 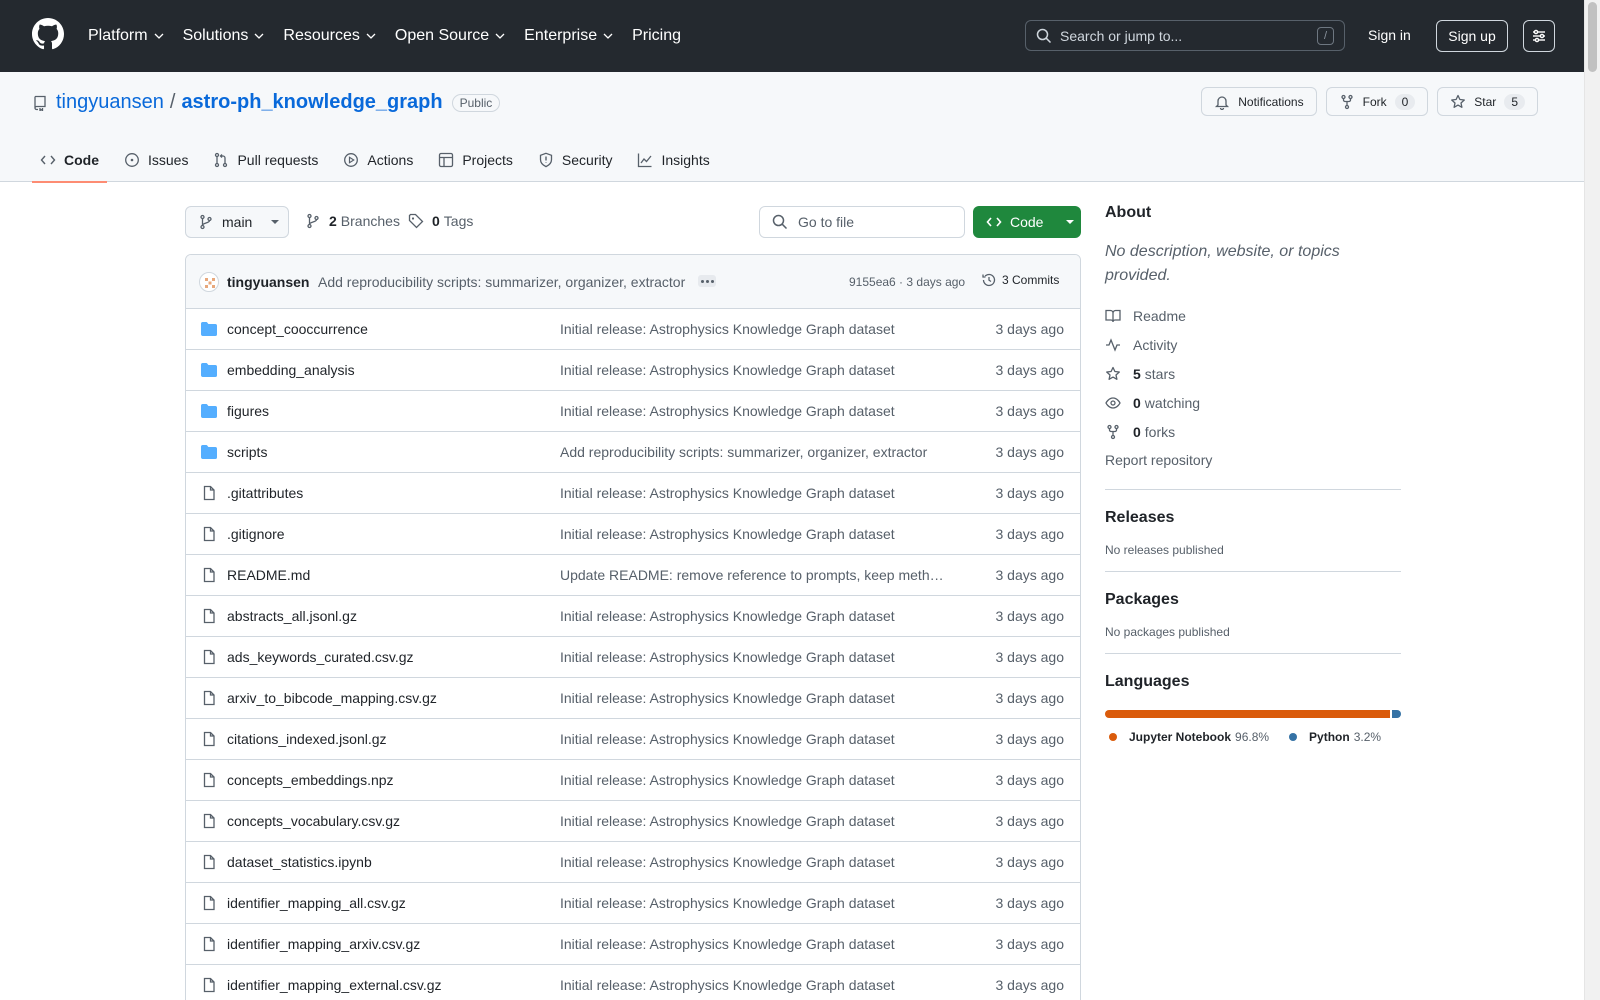 What do you see at coordinates (307, 739) in the screenshot?
I see `file-name-link: citations_indexed.jsonl.gz` at bounding box center [307, 739].